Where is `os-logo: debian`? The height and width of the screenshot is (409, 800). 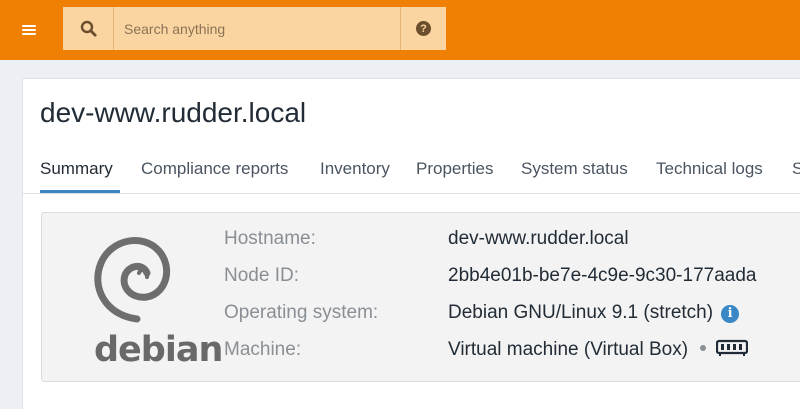
os-logo: debian is located at coordinates (150, 298).